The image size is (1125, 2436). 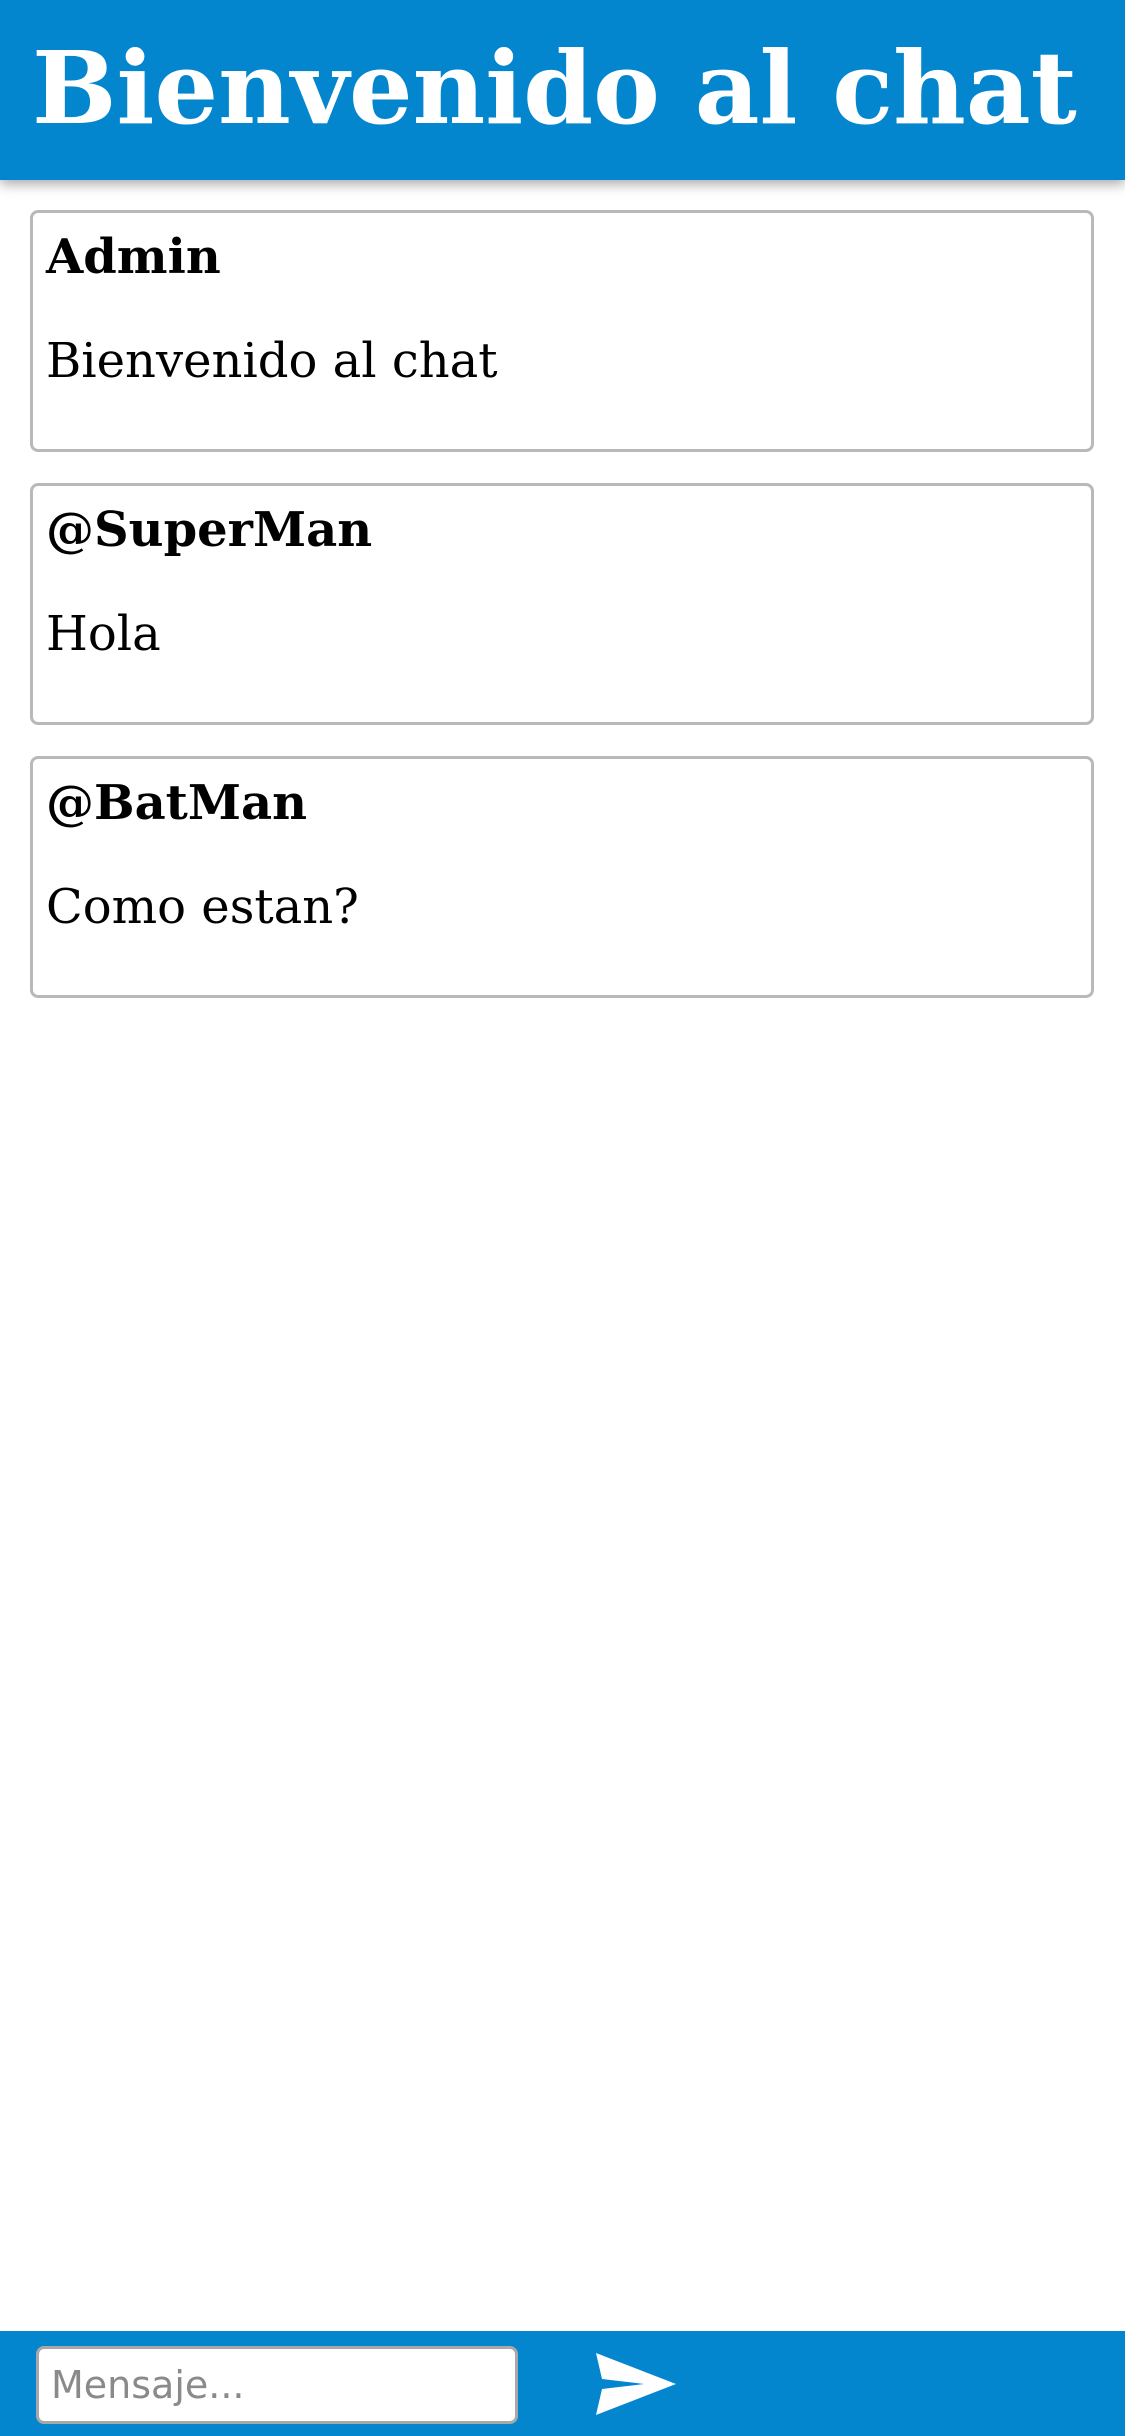 I want to click on message-text: Bienvenido al chat, so click(x=272, y=361).